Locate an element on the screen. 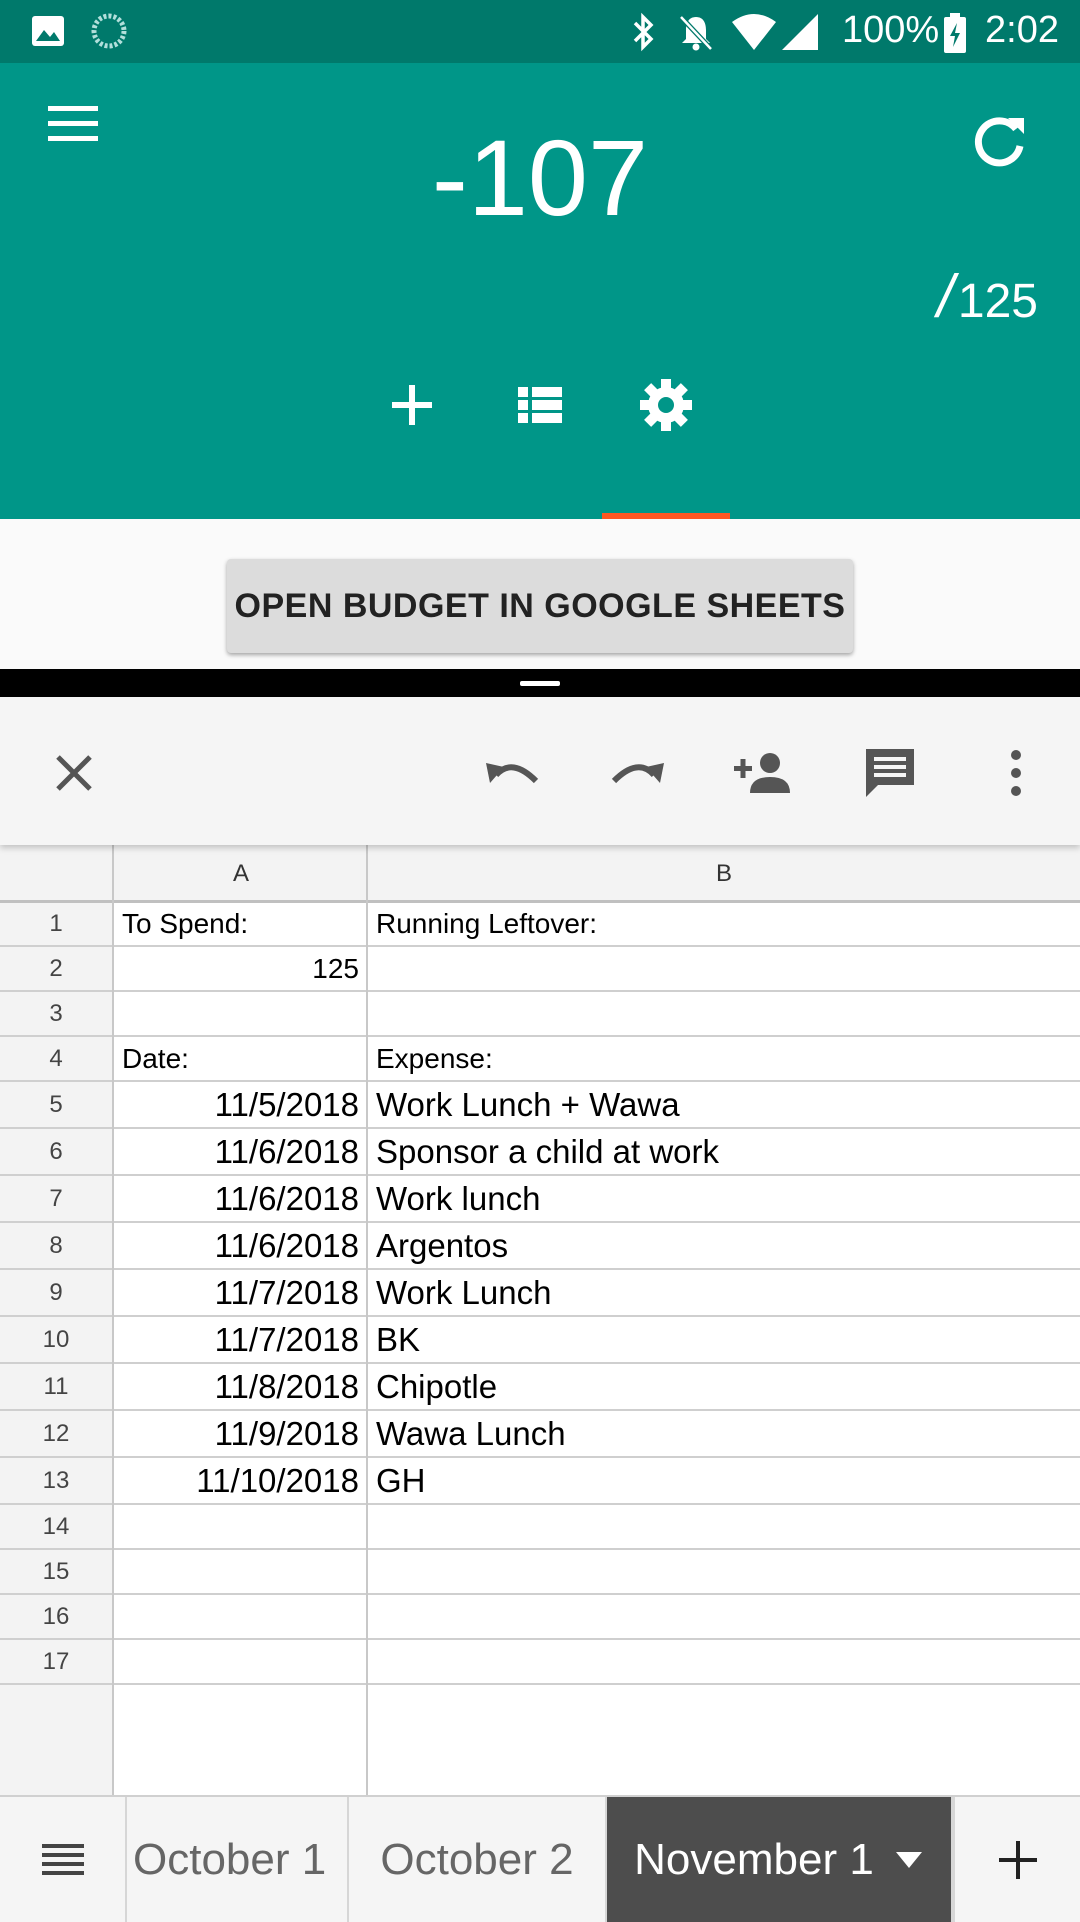 The width and height of the screenshot is (1080, 1922). gear-icon is located at coordinates (666, 405).